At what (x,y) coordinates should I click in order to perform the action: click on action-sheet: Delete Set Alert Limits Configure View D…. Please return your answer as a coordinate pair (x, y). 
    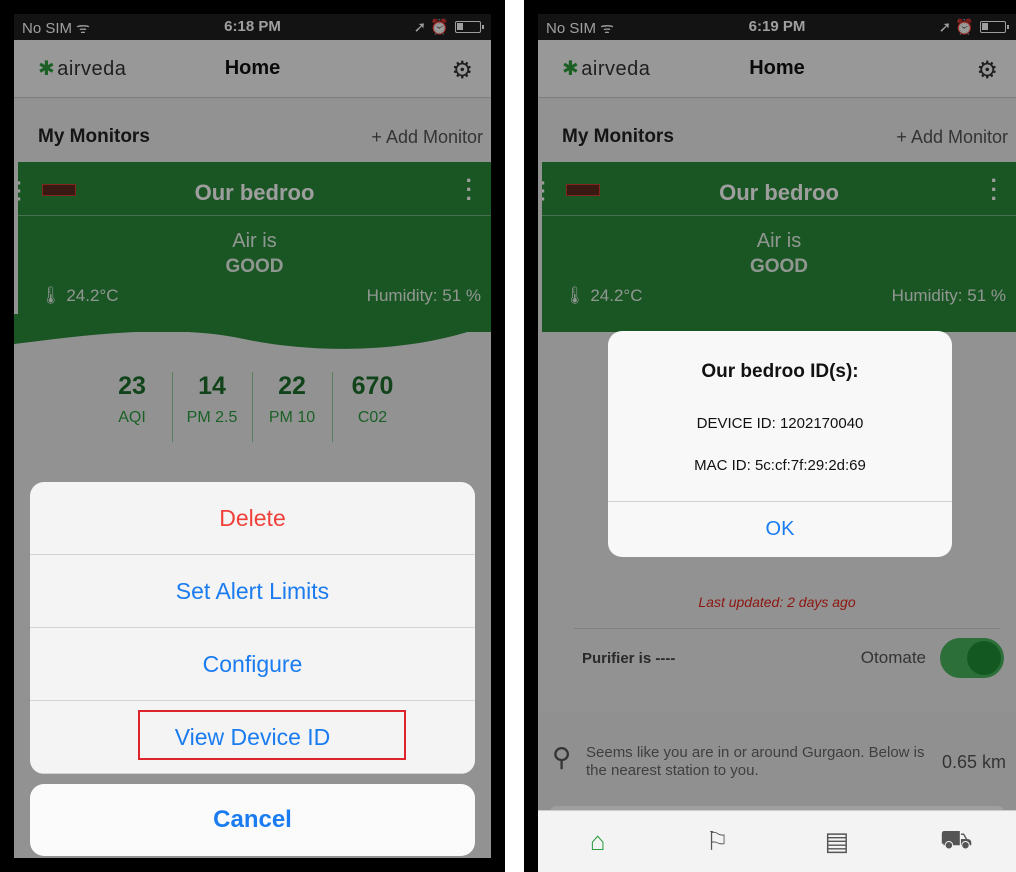
    Looking at the image, I should click on (252, 628).